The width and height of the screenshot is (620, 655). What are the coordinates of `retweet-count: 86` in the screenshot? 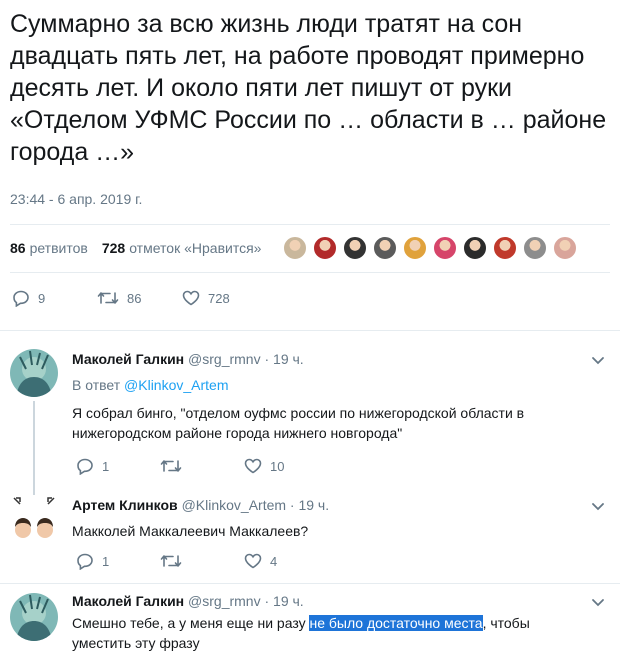 It's located at (134, 298).